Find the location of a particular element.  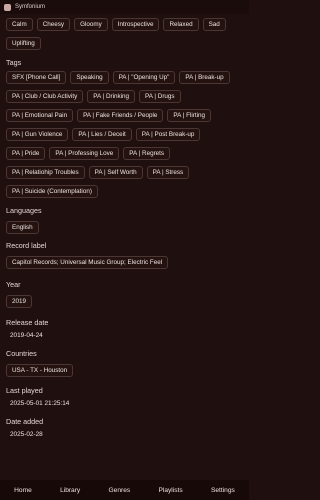

tag-chip: PA | Flirting is located at coordinates (189, 115).